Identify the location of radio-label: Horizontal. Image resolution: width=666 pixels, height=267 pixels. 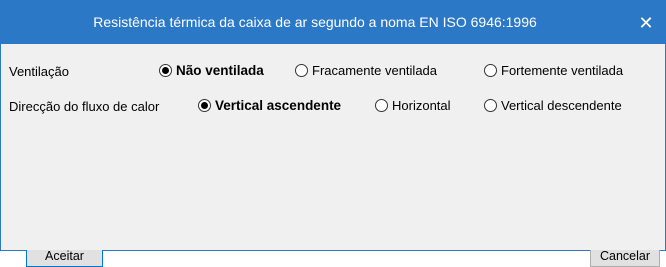
(421, 105).